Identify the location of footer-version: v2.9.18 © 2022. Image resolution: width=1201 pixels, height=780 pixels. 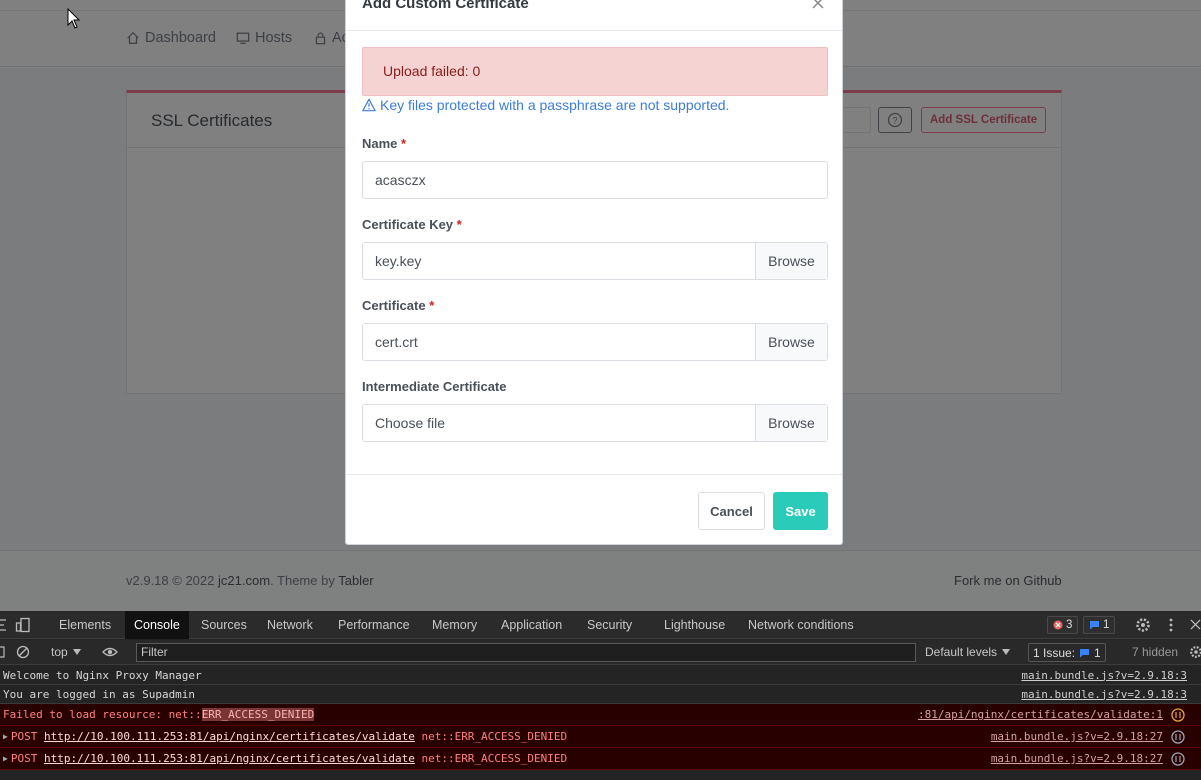
(170, 580).